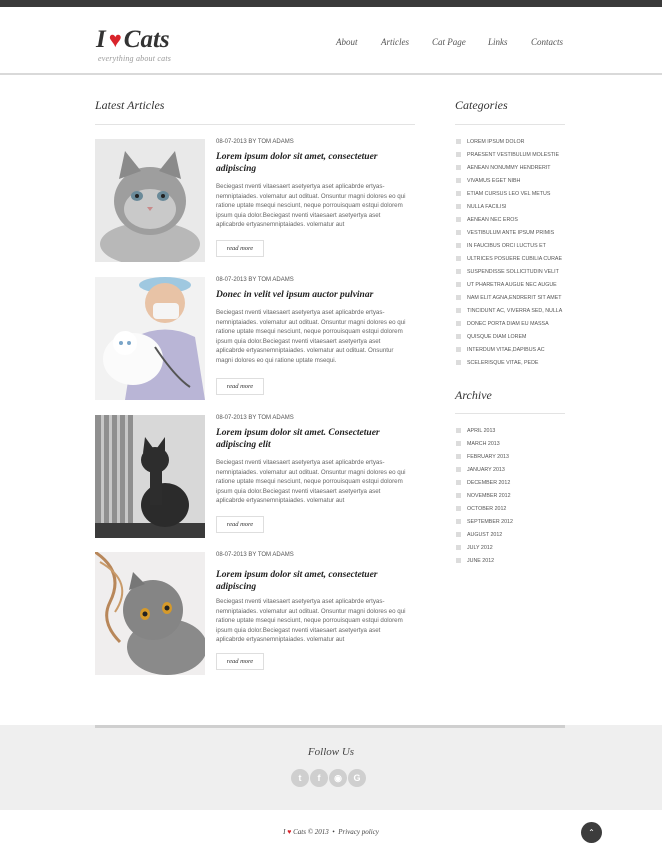 This screenshot has height=856, width=662. I want to click on archive-link-label: JUNE 2012, so click(481, 560).